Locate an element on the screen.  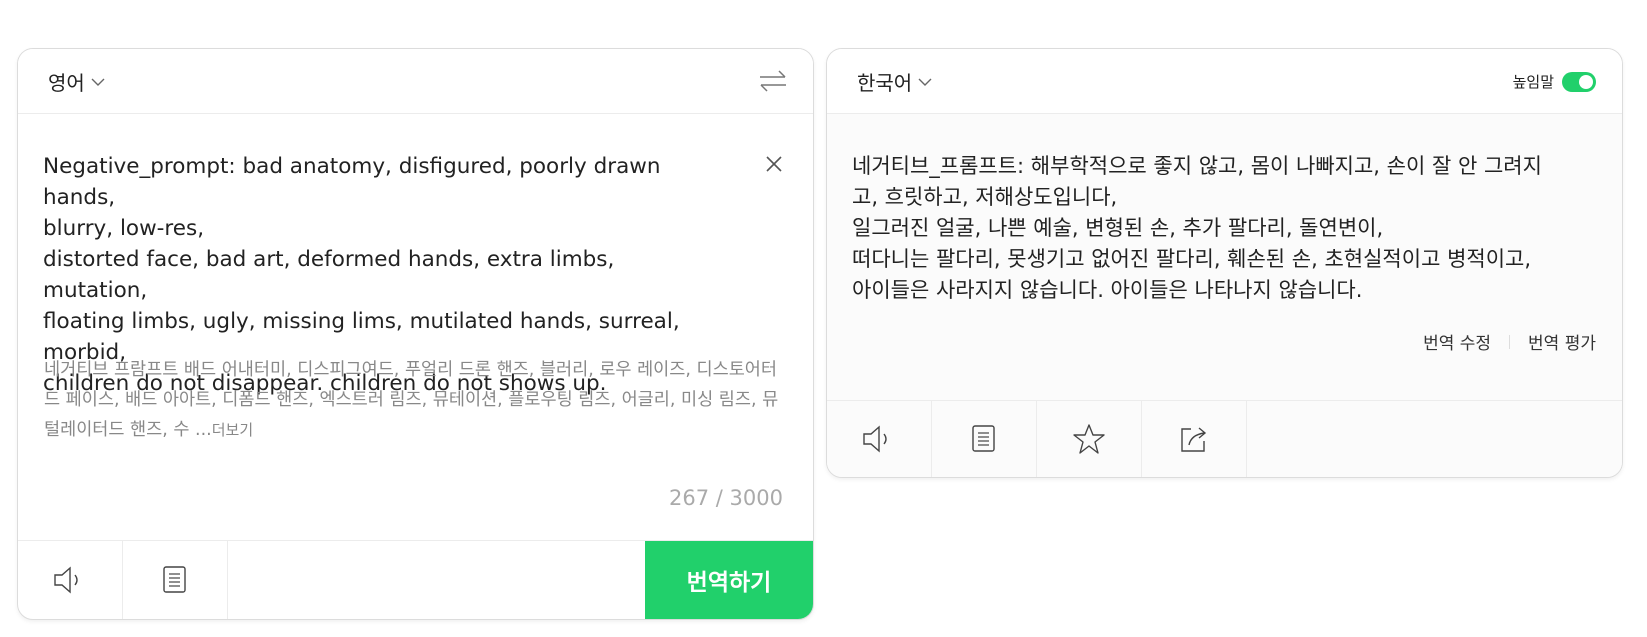
favorite-button is located at coordinates (1089, 439).